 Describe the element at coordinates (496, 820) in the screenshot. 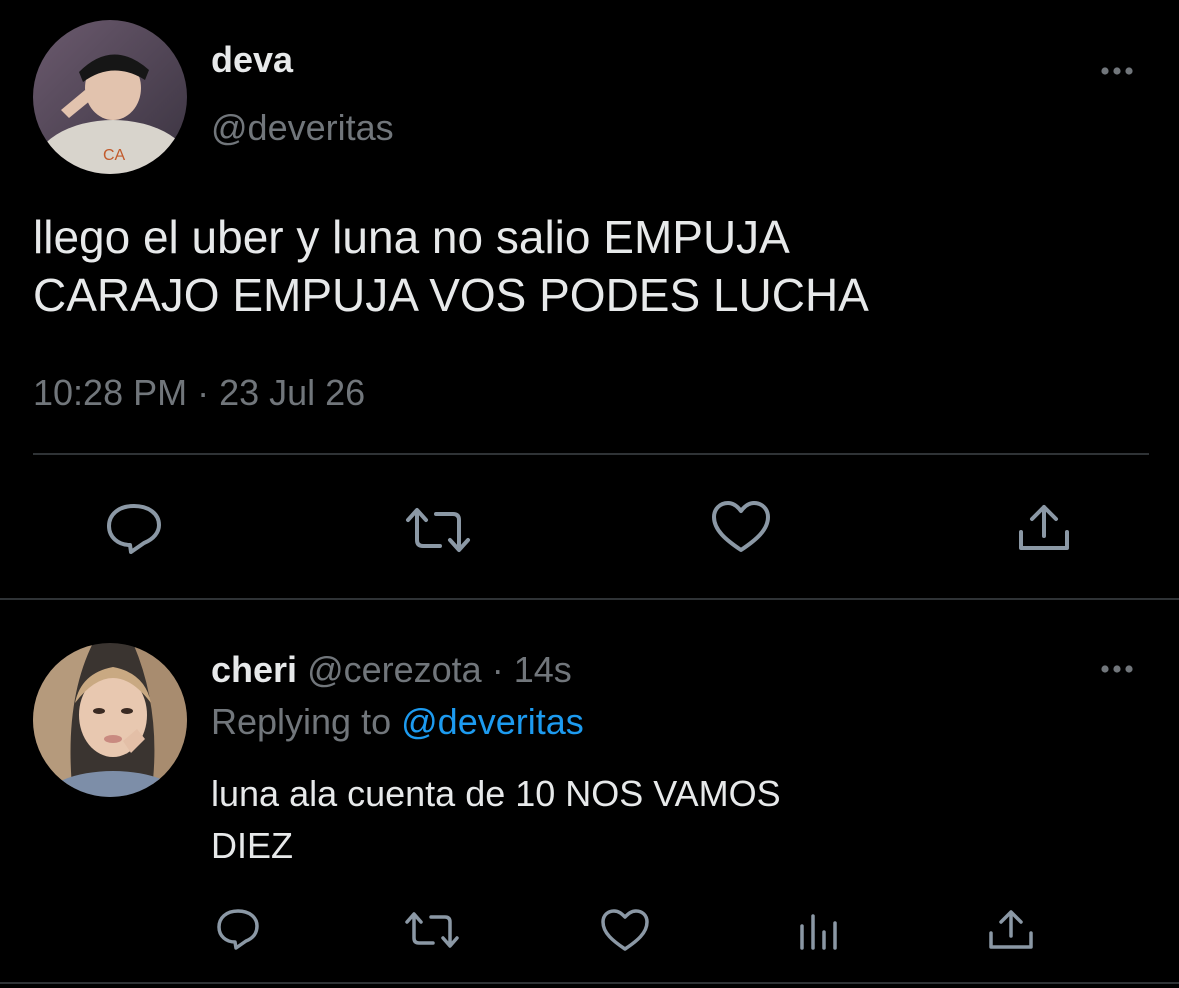

I see `reply-text: luna ala cuenta de 10 NOS VAMOS DIEZ` at that location.